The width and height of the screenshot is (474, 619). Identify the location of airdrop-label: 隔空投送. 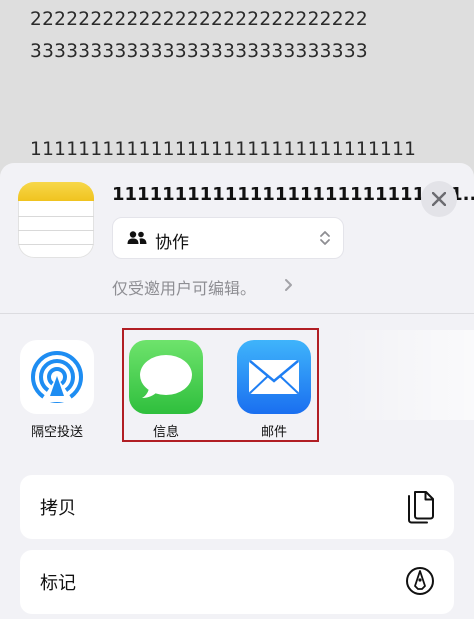
(56, 432).